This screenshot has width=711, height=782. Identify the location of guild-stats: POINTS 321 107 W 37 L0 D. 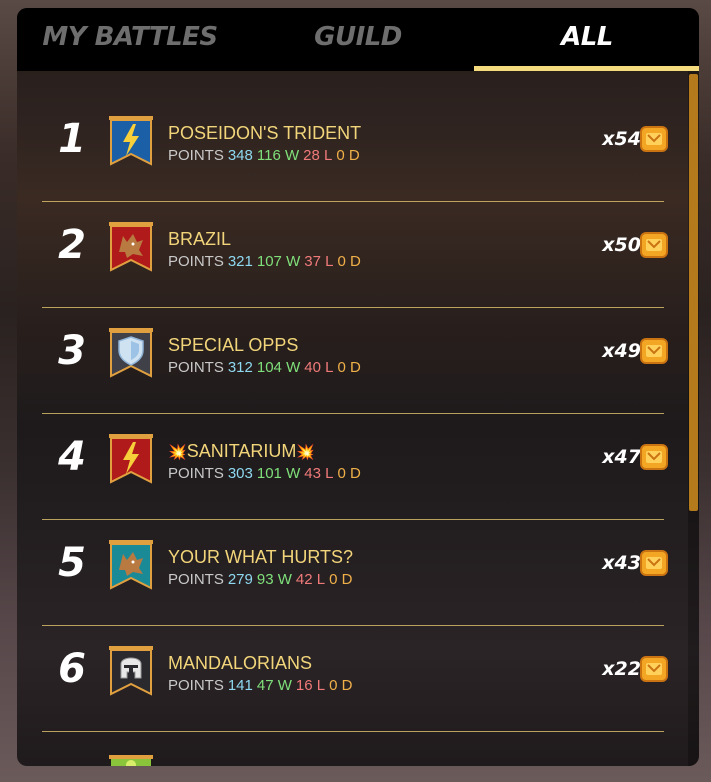
(266, 261).